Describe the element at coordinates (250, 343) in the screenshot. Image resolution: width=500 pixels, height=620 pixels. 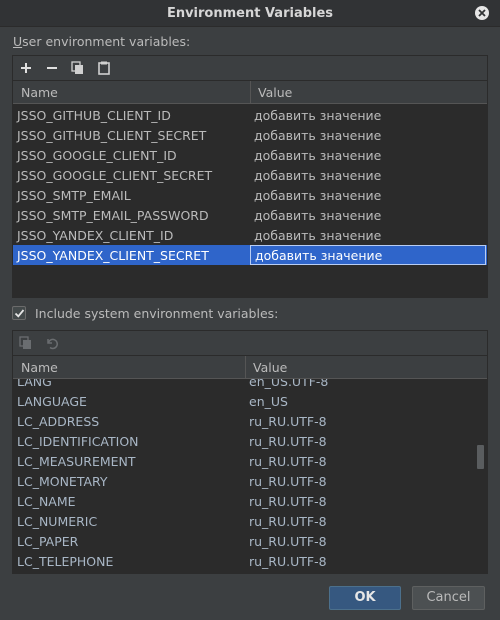
I see `system-env-toolbar` at that location.